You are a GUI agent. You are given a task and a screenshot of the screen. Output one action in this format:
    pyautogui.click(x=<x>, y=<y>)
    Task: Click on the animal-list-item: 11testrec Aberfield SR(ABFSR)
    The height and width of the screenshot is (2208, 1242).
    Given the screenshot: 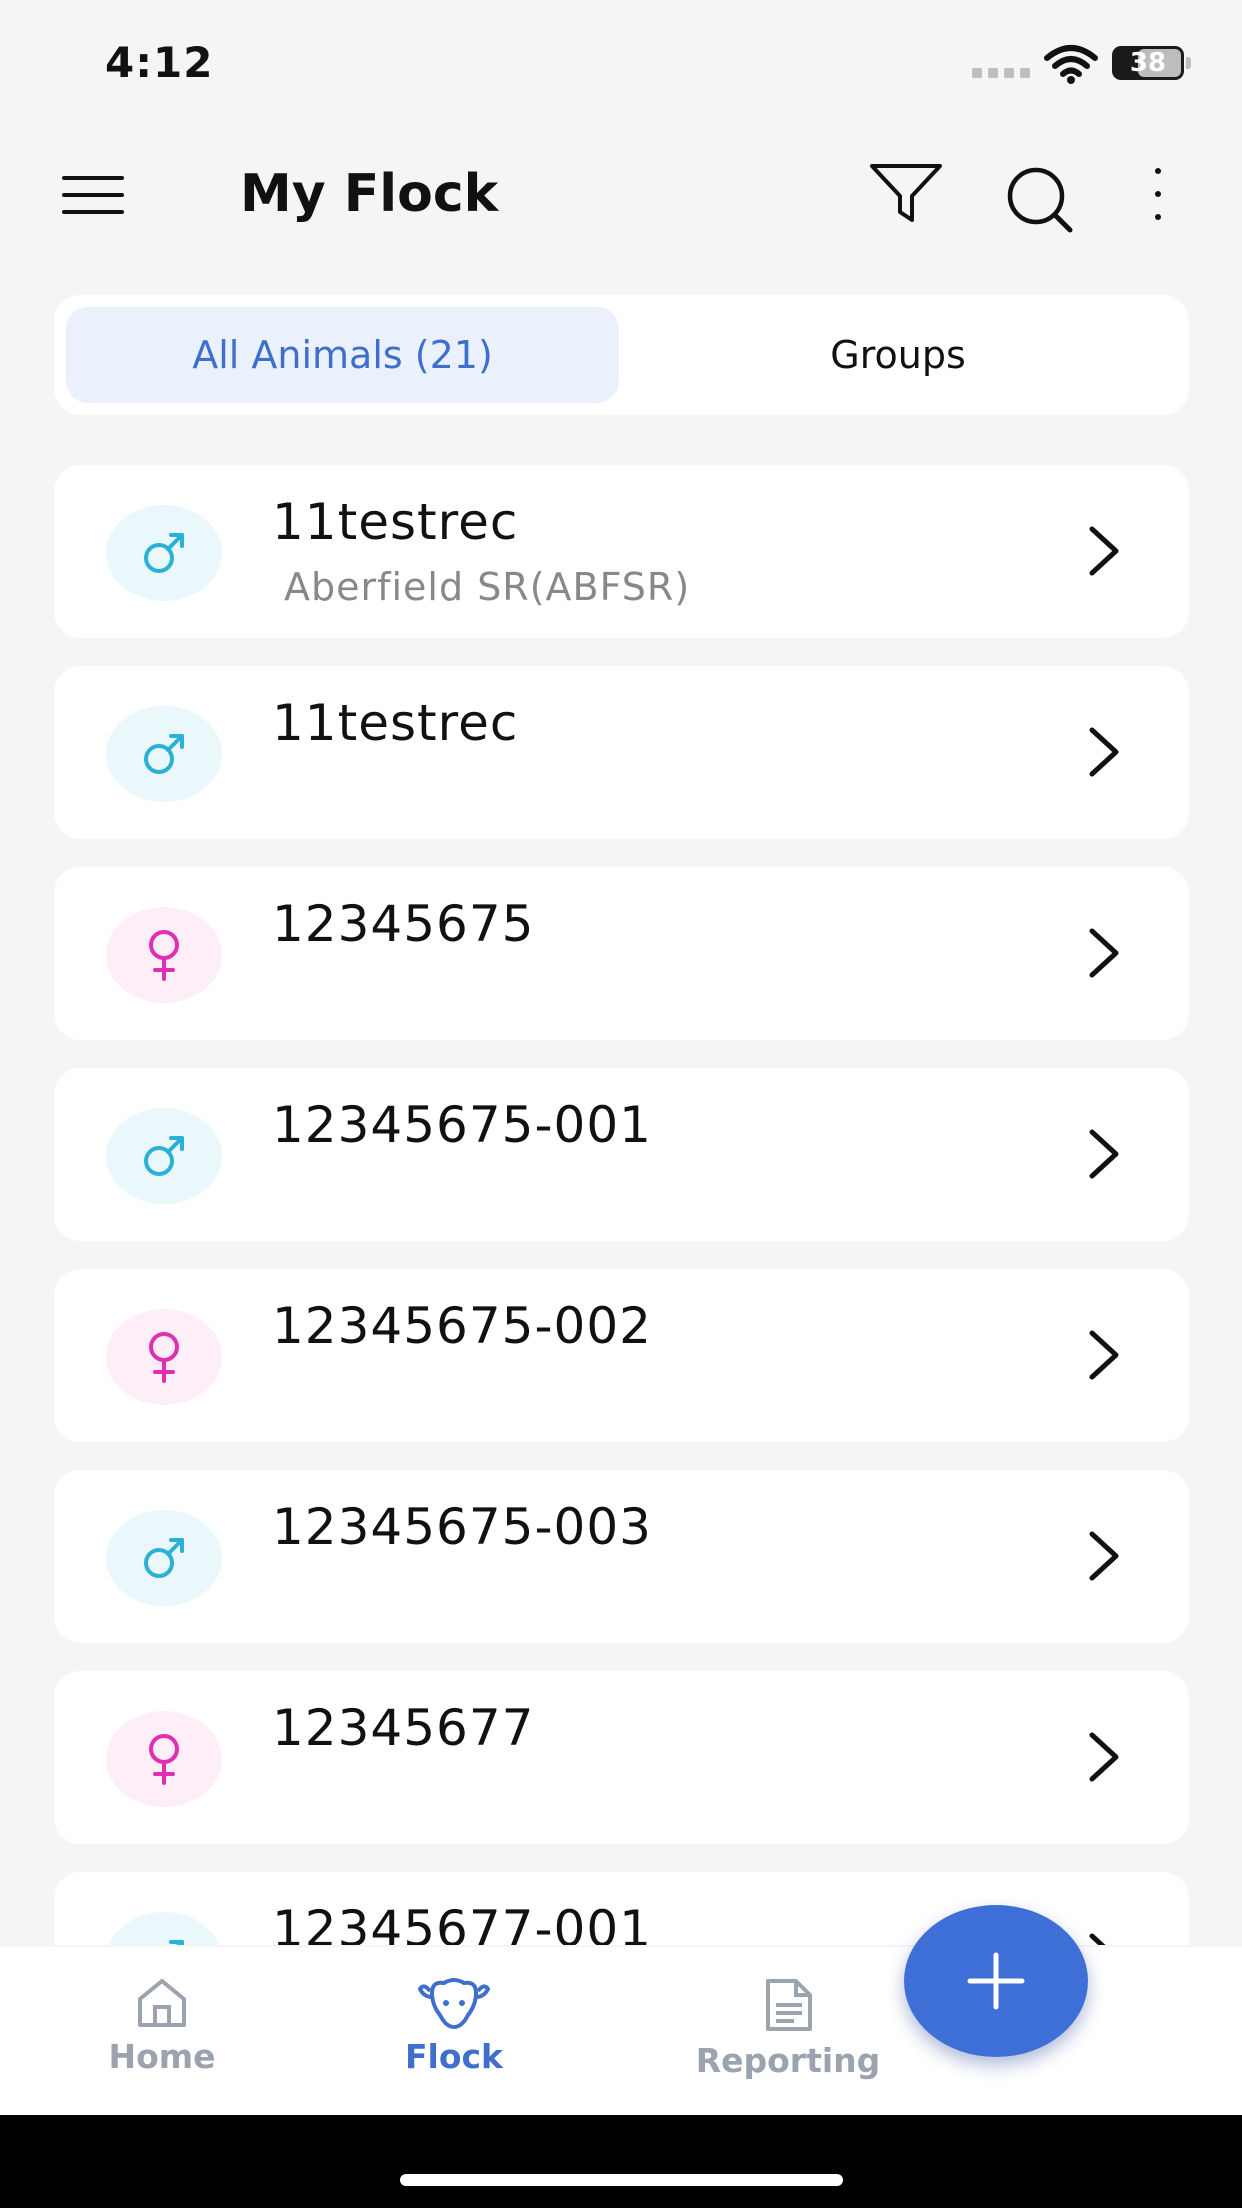 What is the action you would take?
    pyautogui.click(x=621, y=551)
    